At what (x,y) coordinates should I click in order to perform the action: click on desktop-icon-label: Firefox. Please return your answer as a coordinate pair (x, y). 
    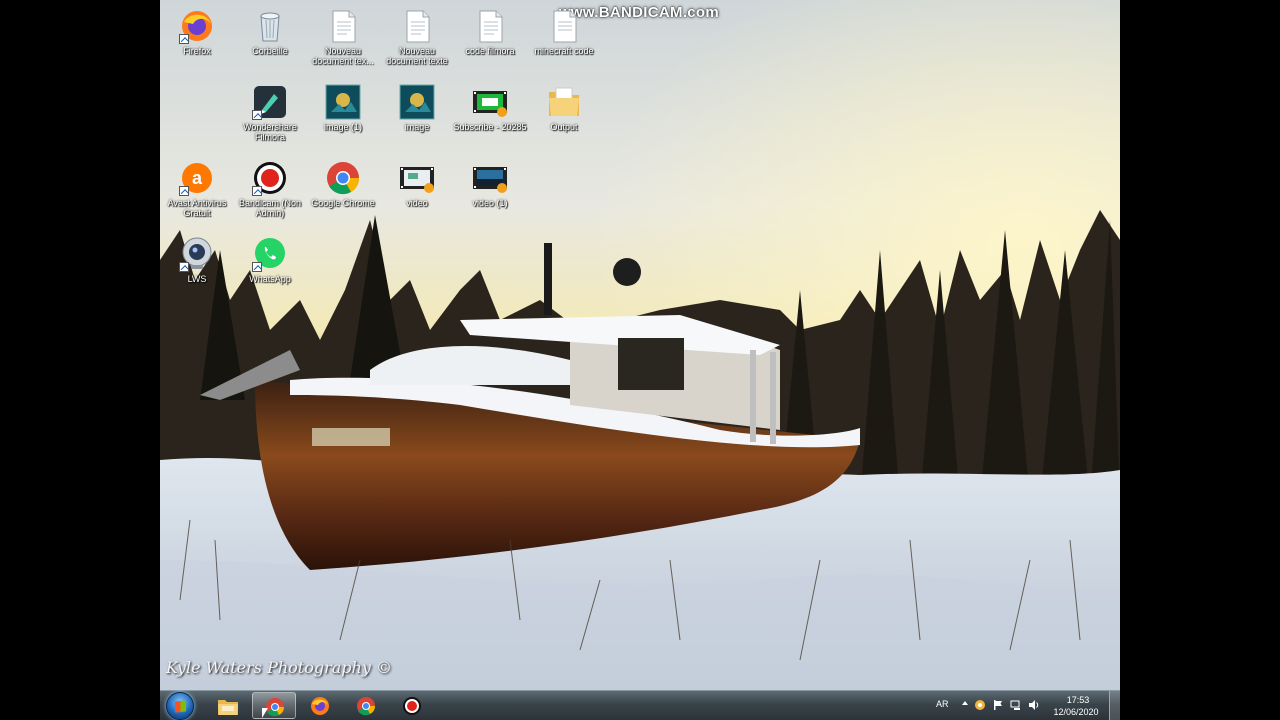
    Looking at the image, I should click on (197, 51).